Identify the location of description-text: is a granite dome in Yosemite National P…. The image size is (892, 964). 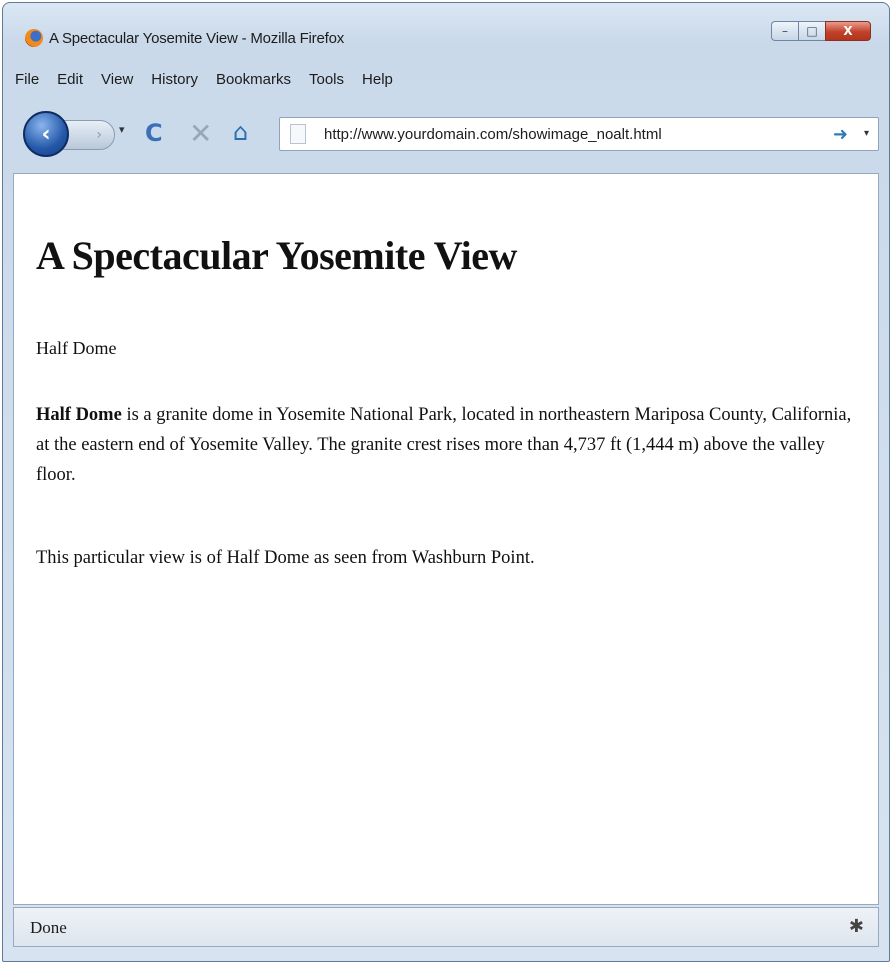
(444, 445).